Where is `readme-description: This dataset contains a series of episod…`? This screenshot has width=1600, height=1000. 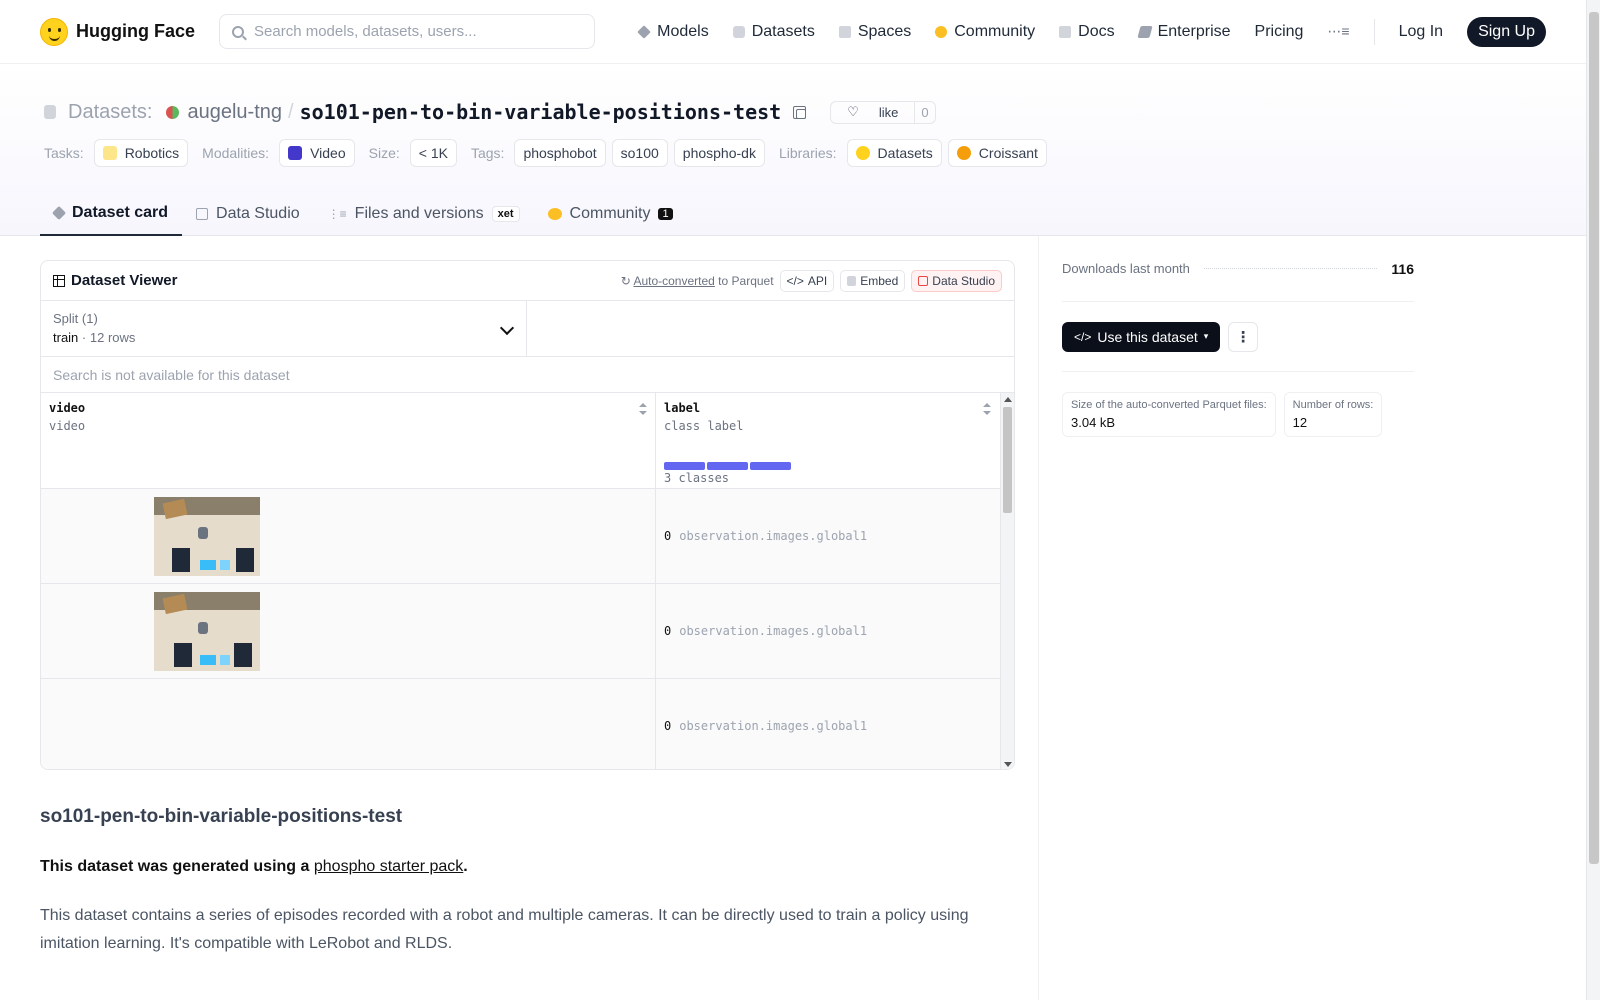
readme-description: This dataset contains a series of episod… is located at coordinates (504, 929).